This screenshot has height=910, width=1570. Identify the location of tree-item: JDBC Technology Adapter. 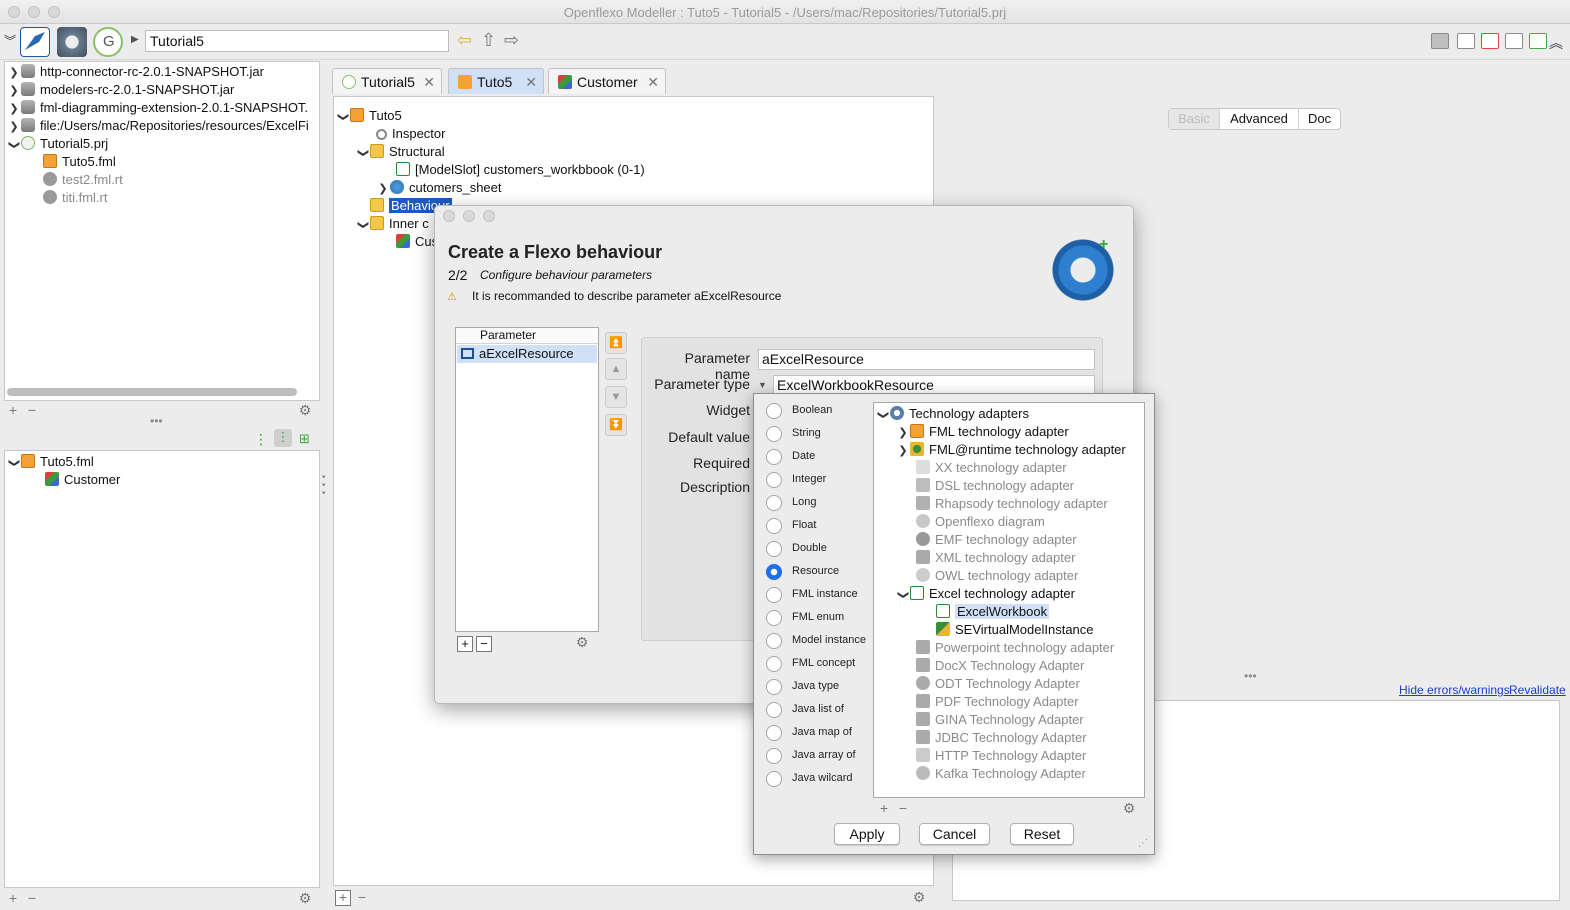
(1001, 738).